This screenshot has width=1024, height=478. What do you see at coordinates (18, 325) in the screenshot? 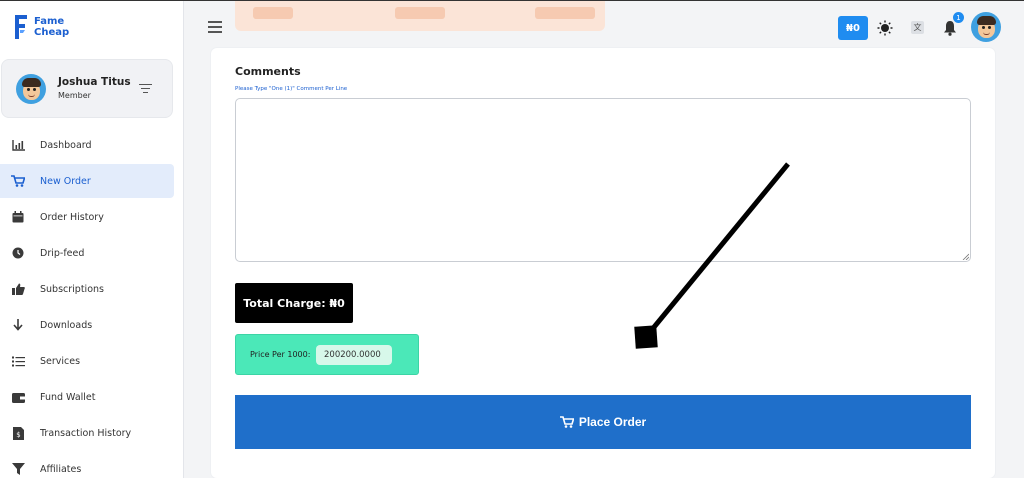
I see `arrow-down-icon` at bounding box center [18, 325].